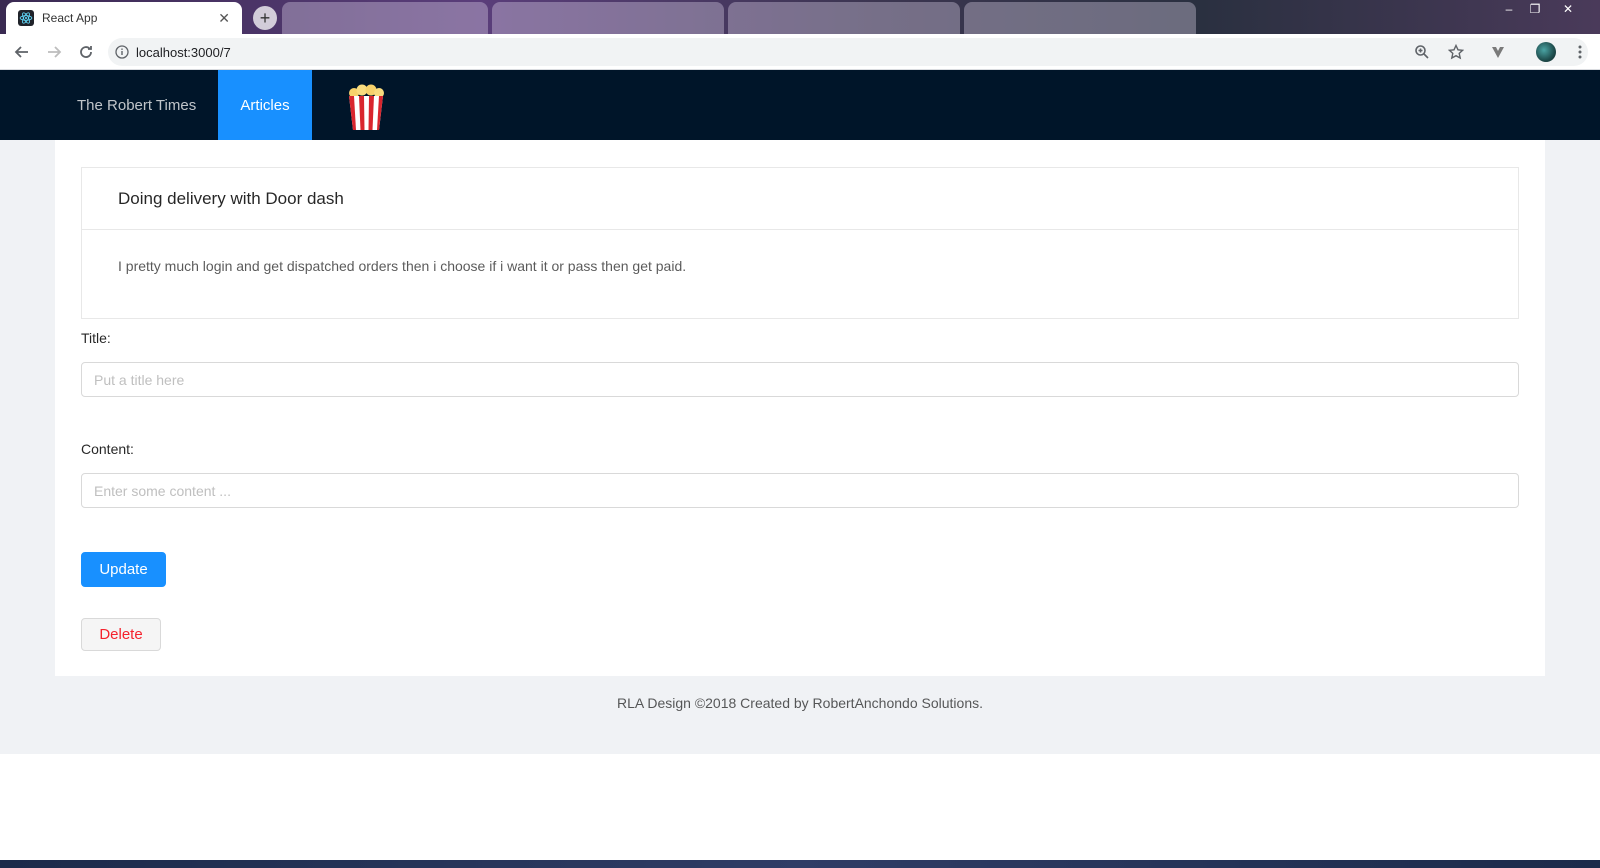 The height and width of the screenshot is (868, 1600). Describe the element at coordinates (265, 105) in the screenshot. I see `menu-item-articles: Articles` at that location.